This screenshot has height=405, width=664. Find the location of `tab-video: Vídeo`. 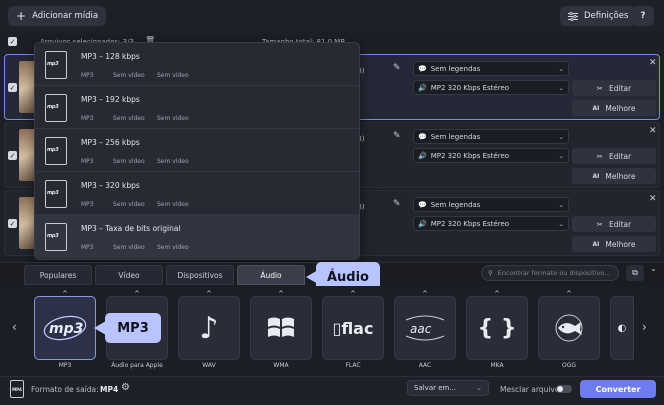

tab-video: Vídeo is located at coordinates (129, 275).